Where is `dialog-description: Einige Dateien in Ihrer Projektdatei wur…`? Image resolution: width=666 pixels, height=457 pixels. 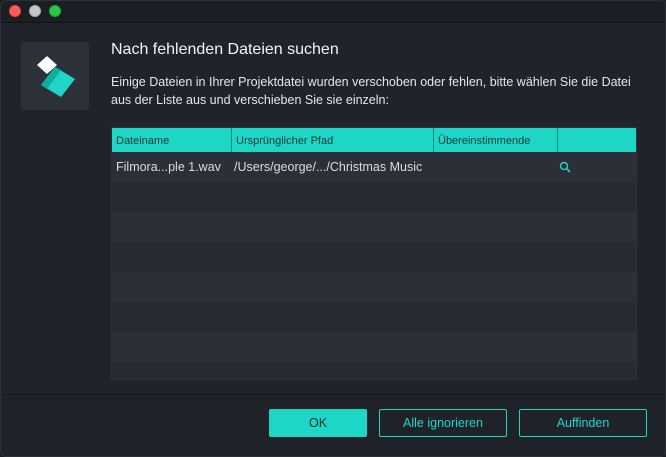 dialog-description: Einige Dateien in Ihrer Projektdatei wur… is located at coordinates (371, 91).